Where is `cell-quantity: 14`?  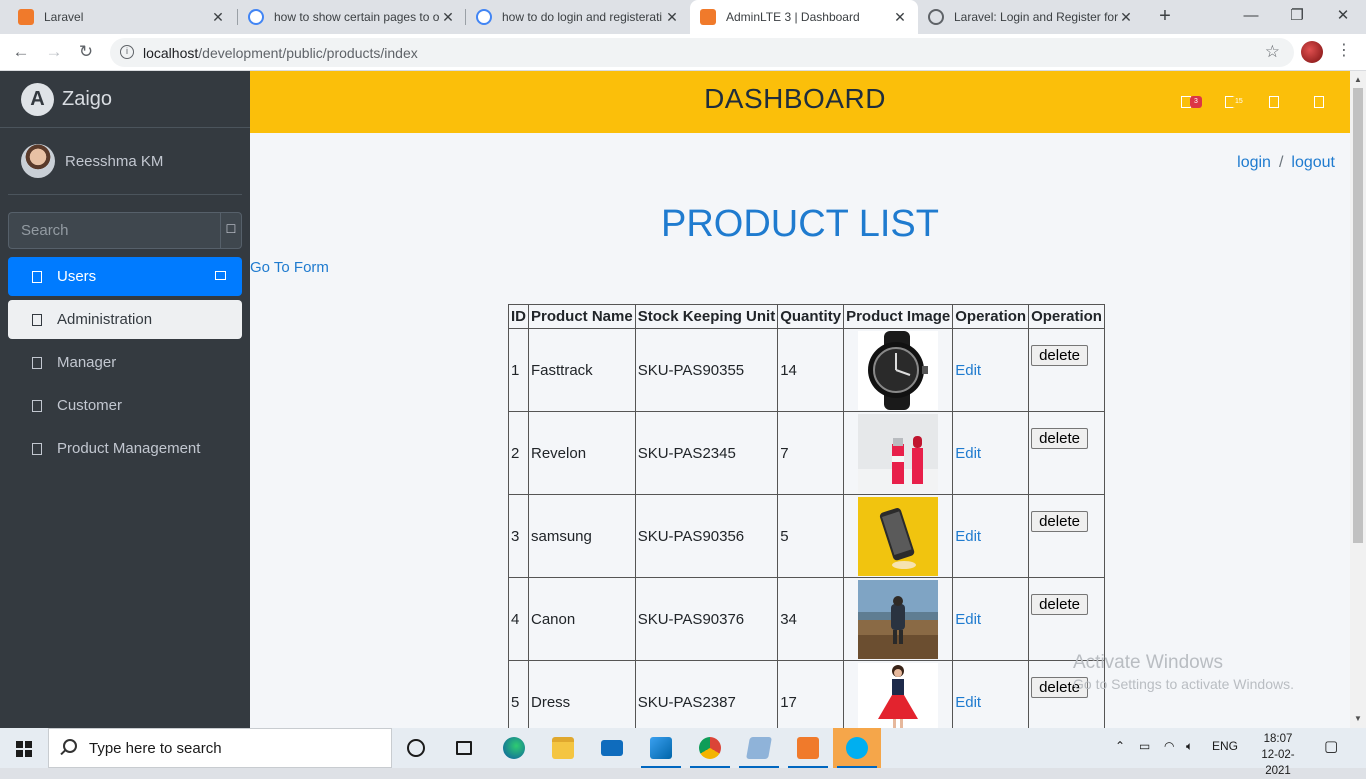
cell-quantity: 14 is located at coordinates (811, 370).